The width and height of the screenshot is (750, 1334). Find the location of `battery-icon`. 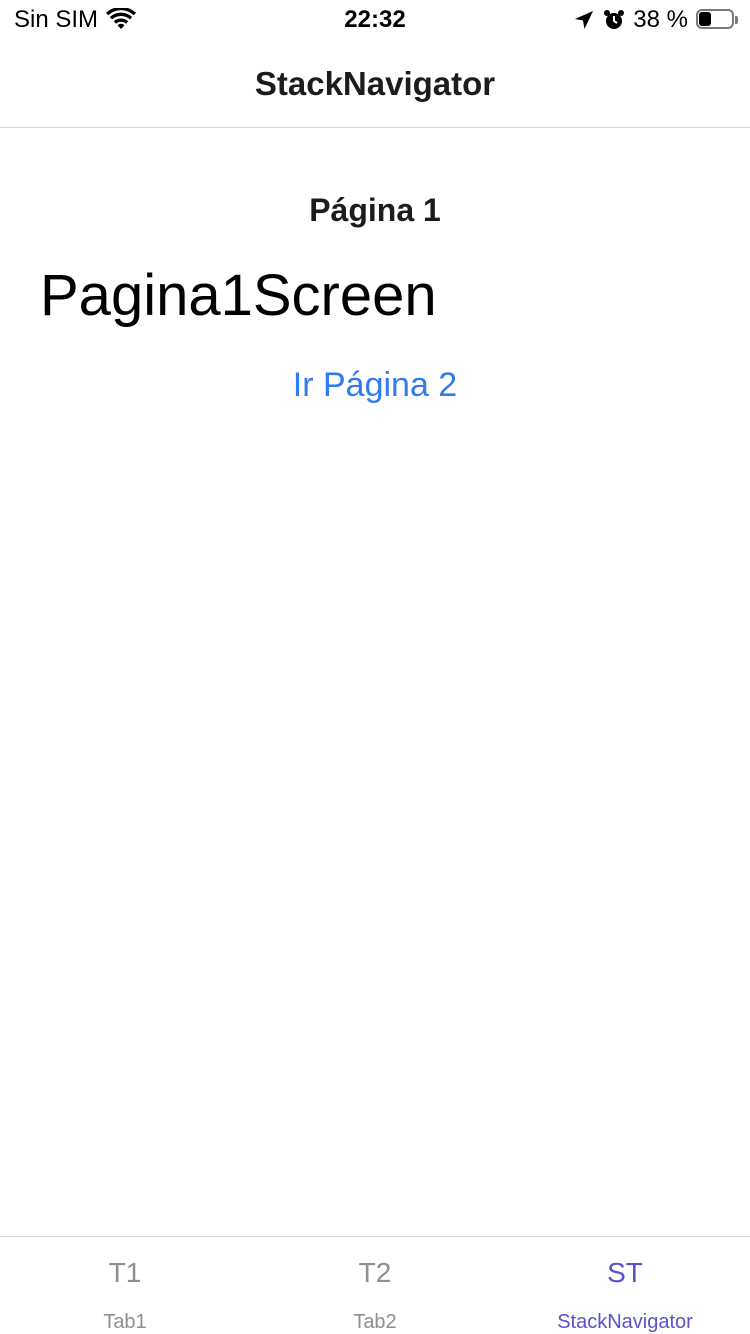

battery-icon is located at coordinates (717, 20).